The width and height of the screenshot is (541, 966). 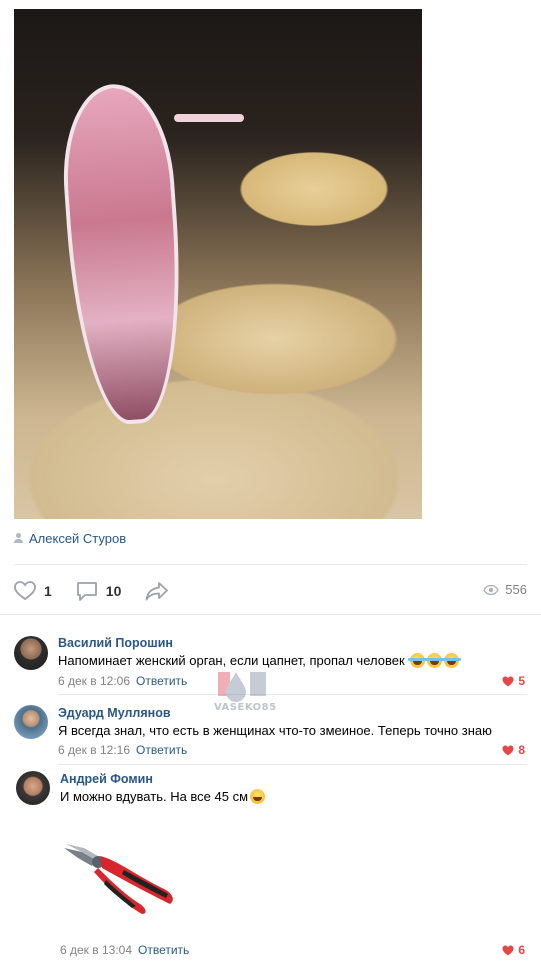 What do you see at coordinates (124, 254) in the screenshot?
I see `snake-mouth-shape` at bounding box center [124, 254].